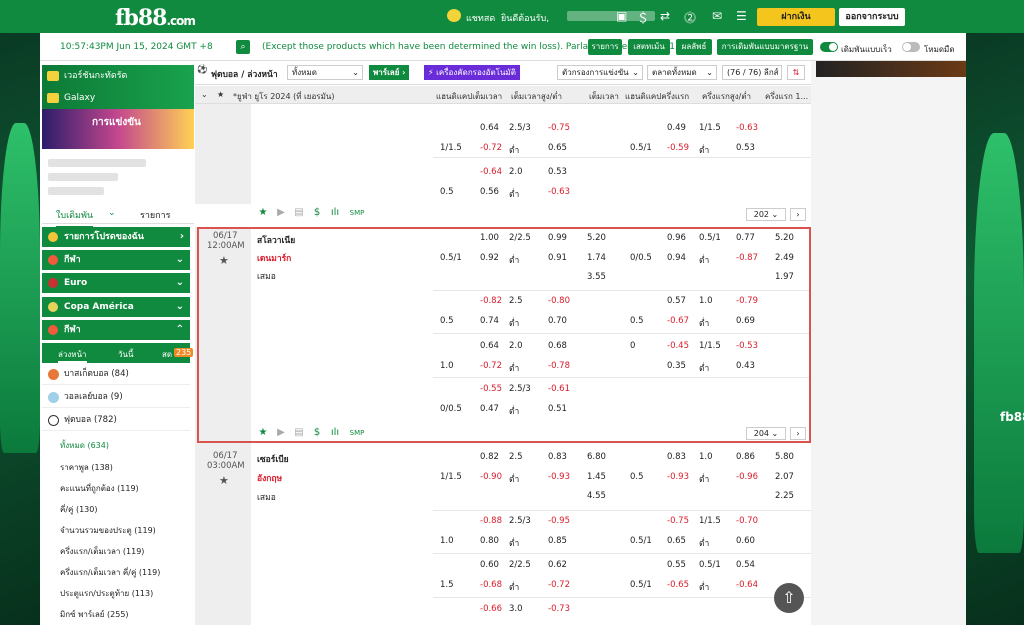 This screenshot has width=1024, height=625. What do you see at coordinates (220, 94) in the screenshot?
I see `star-icon: ★` at bounding box center [220, 94].